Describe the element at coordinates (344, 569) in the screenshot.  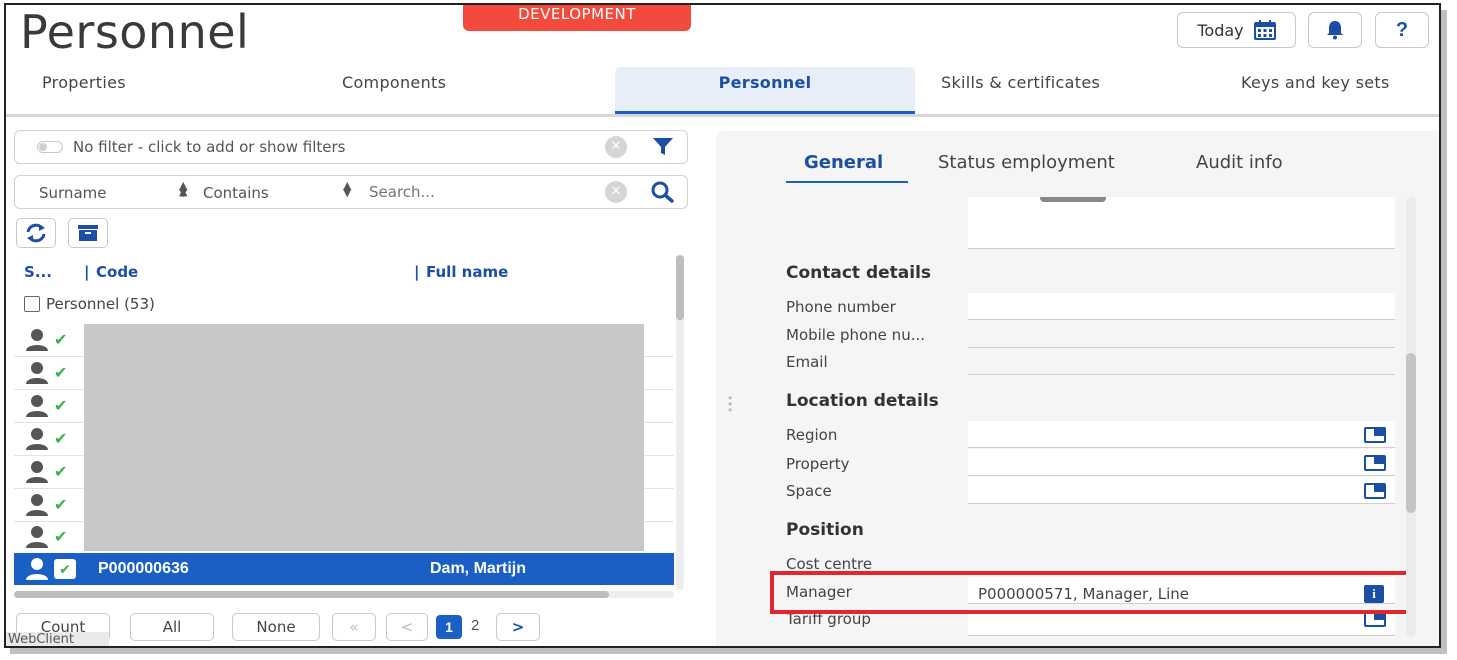
I see `table-row-selected: ✔ P000000636 Dam, Martijn` at that location.